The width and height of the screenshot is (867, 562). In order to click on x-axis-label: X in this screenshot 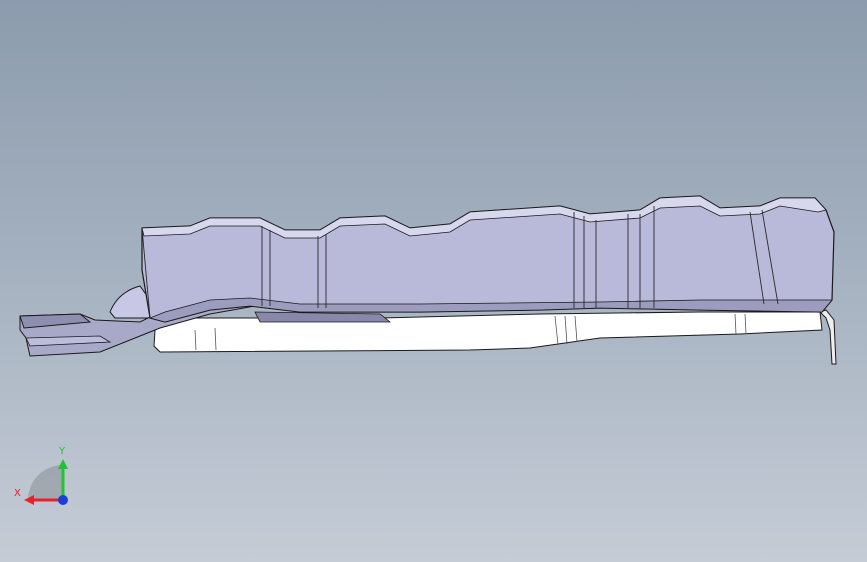, I will do `click(17, 493)`.